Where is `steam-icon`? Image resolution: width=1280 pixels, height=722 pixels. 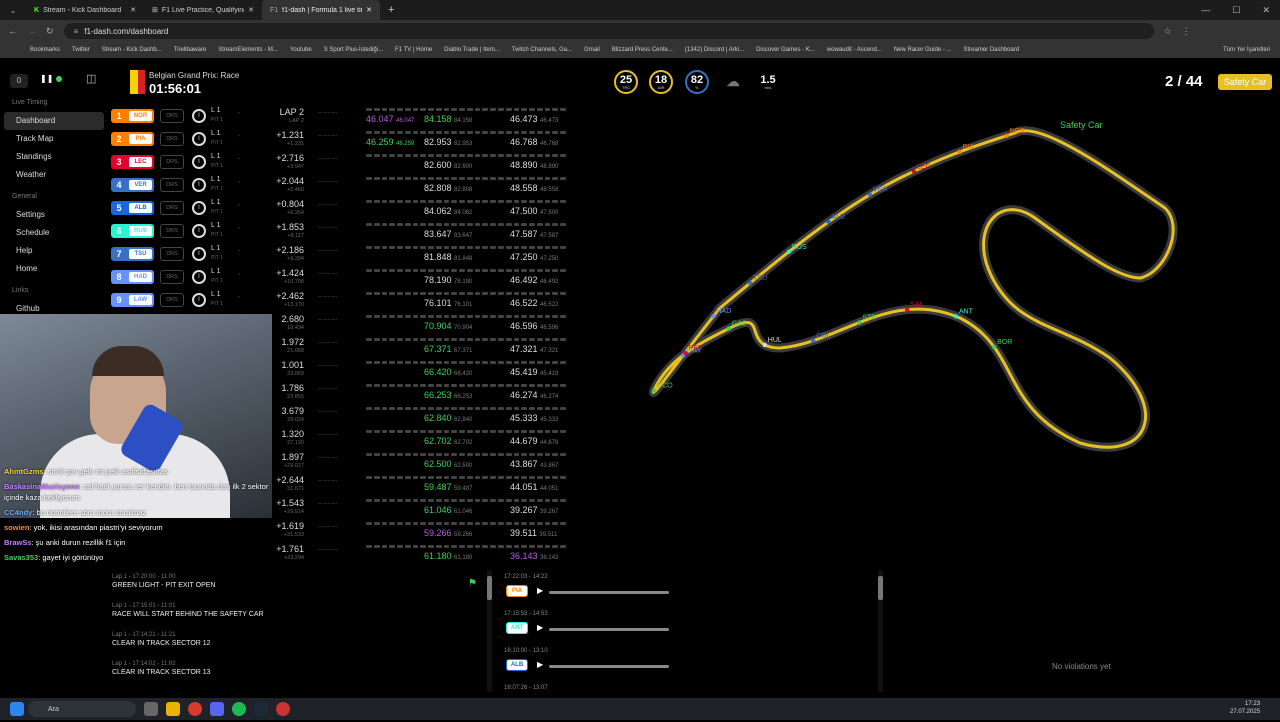 steam-icon is located at coordinates (261, 709).